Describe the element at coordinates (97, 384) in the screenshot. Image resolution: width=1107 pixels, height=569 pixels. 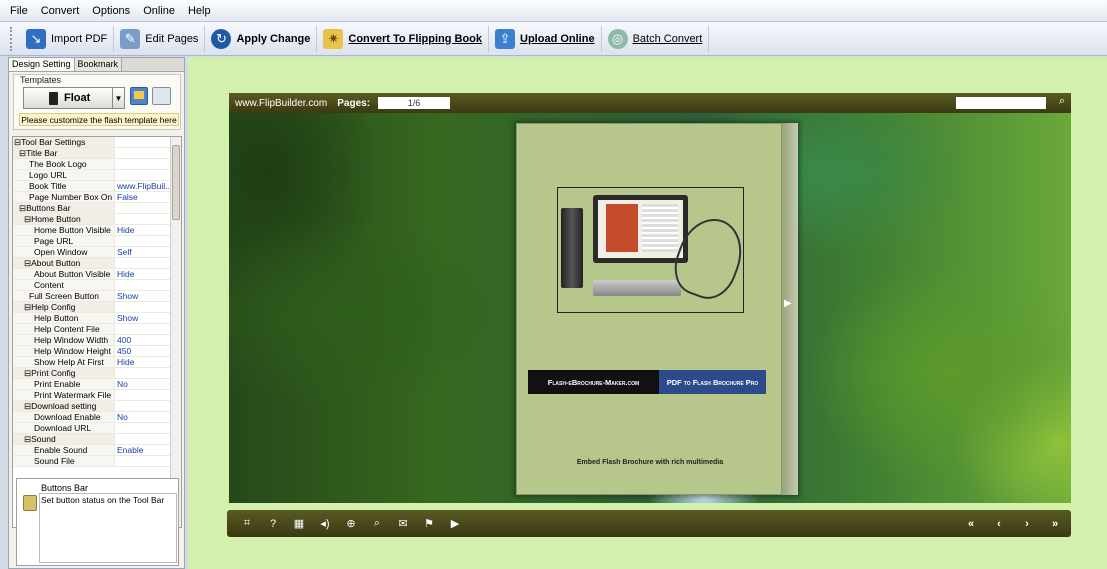
I see `property-row: Print Enable No` at that location.